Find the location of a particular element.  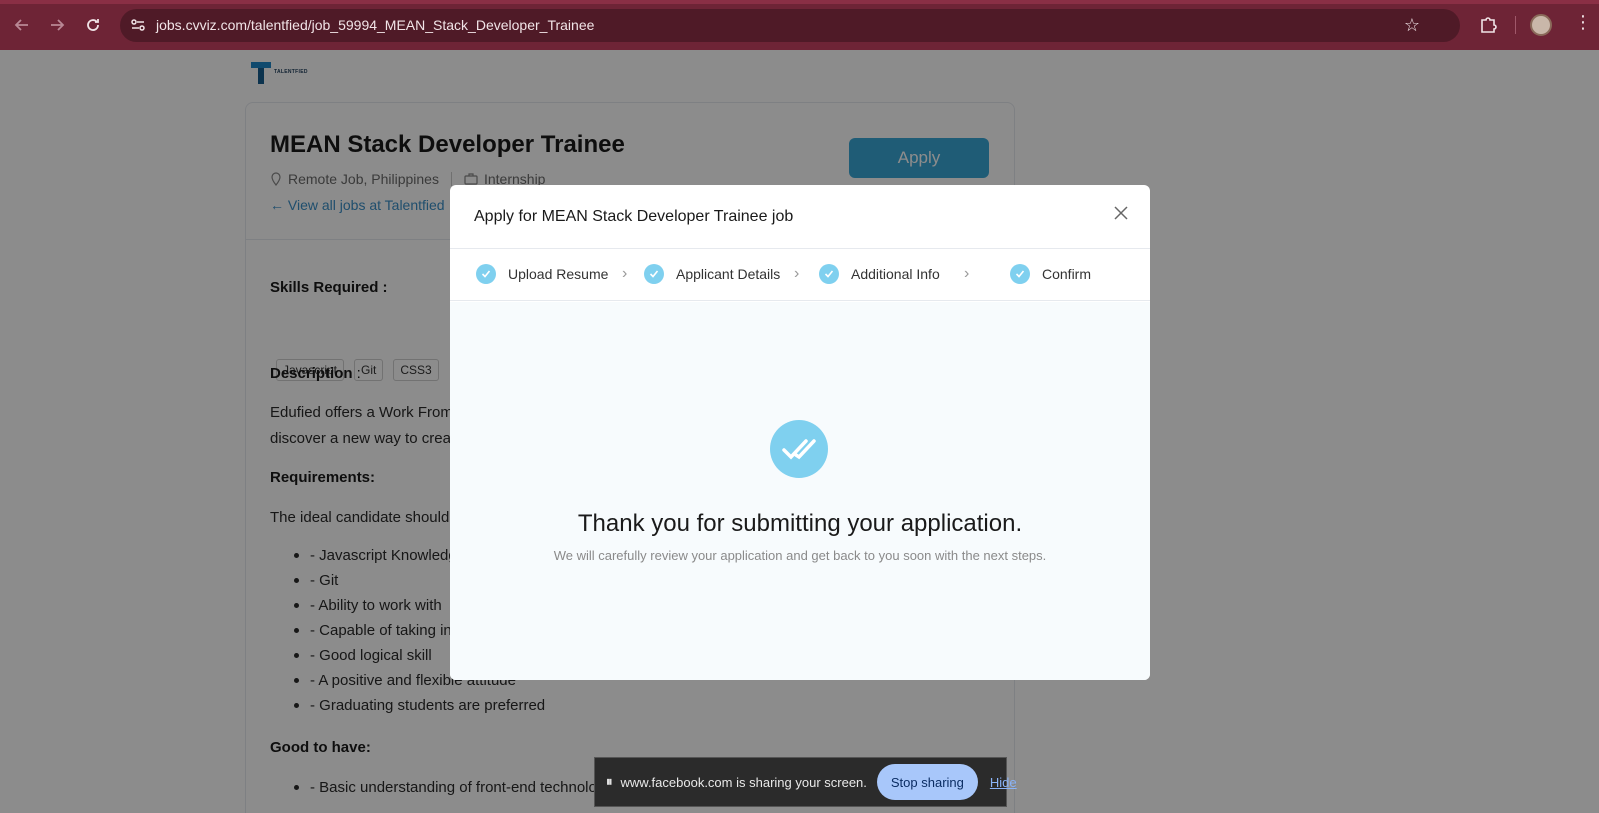

kebab-menu-icon: ⋮ is located at coordinates (1583, 22).